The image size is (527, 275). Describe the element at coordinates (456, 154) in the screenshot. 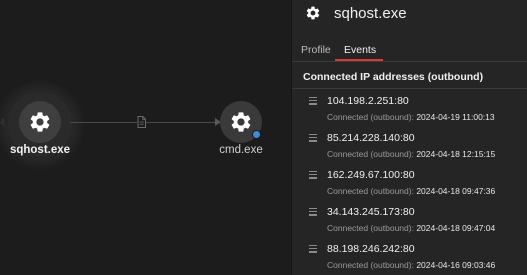

I see `event-timestamp: 2024-04-18 12:15:15` at that location.